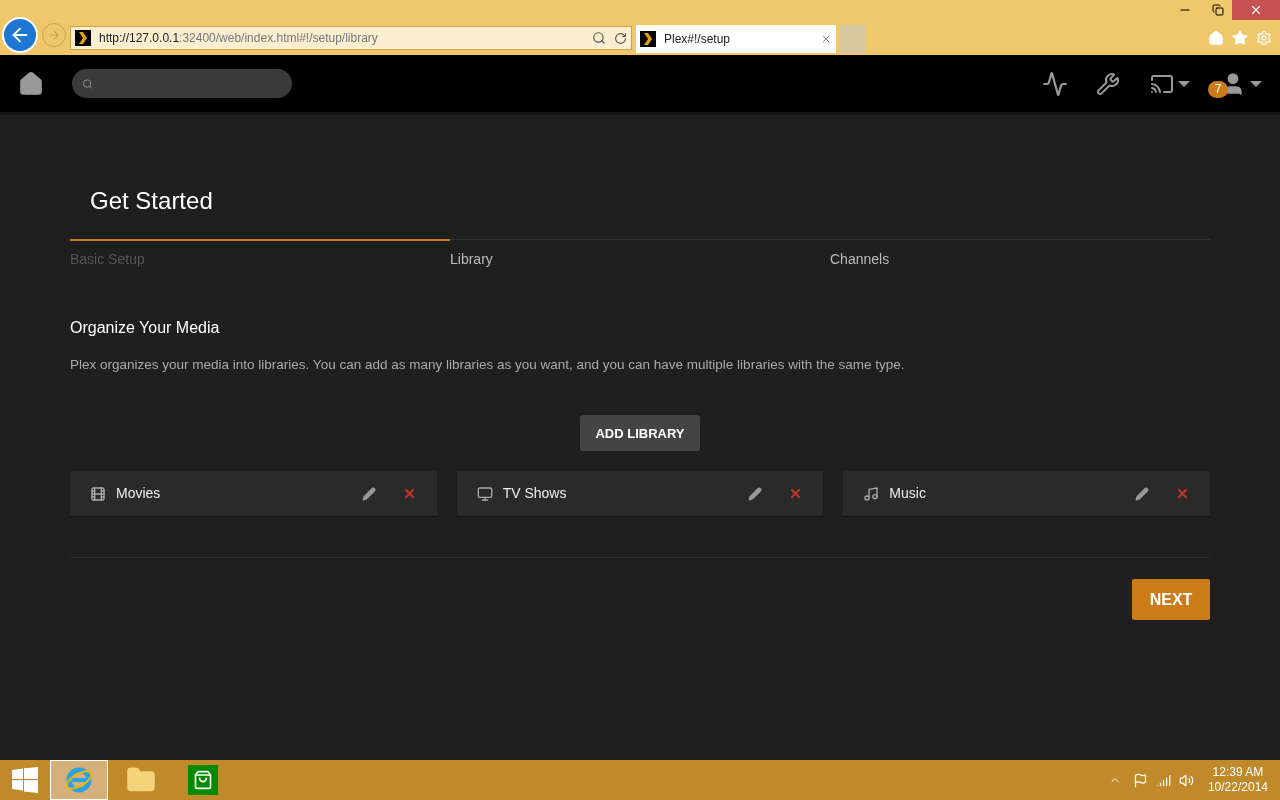 The height and width of the screenshot is (800, 1280). I want to click on music-note-icon, so click(871, 493).